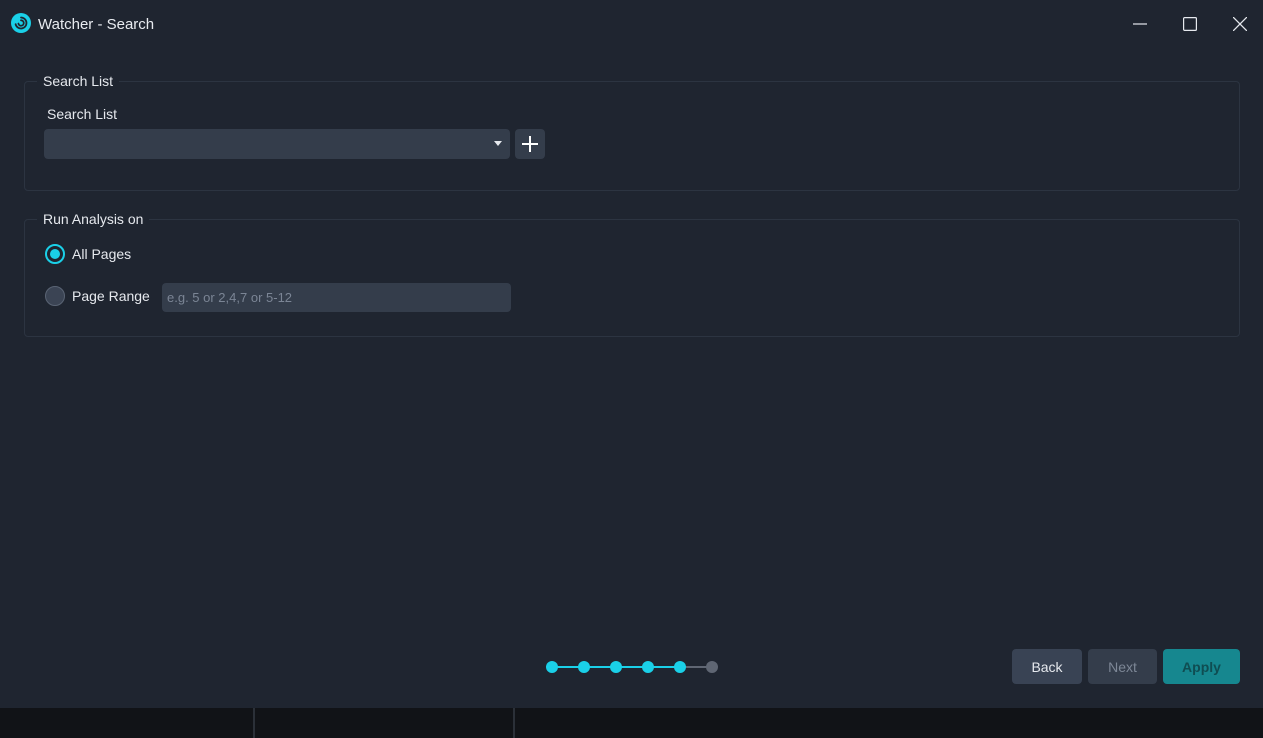  What do you see at coordinates (712, 667) in the screenshot?
I see `step-dot-pending` at bounding box center [712, 667].